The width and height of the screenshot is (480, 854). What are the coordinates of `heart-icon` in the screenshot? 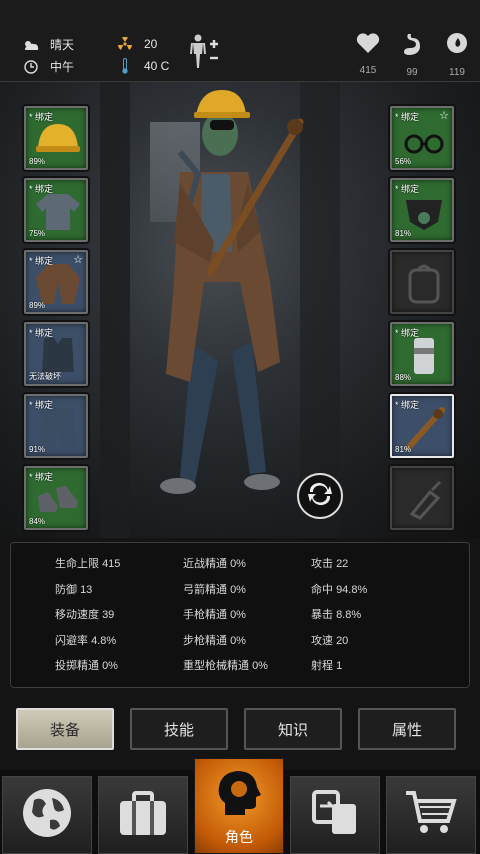 It's located at (368, 45).